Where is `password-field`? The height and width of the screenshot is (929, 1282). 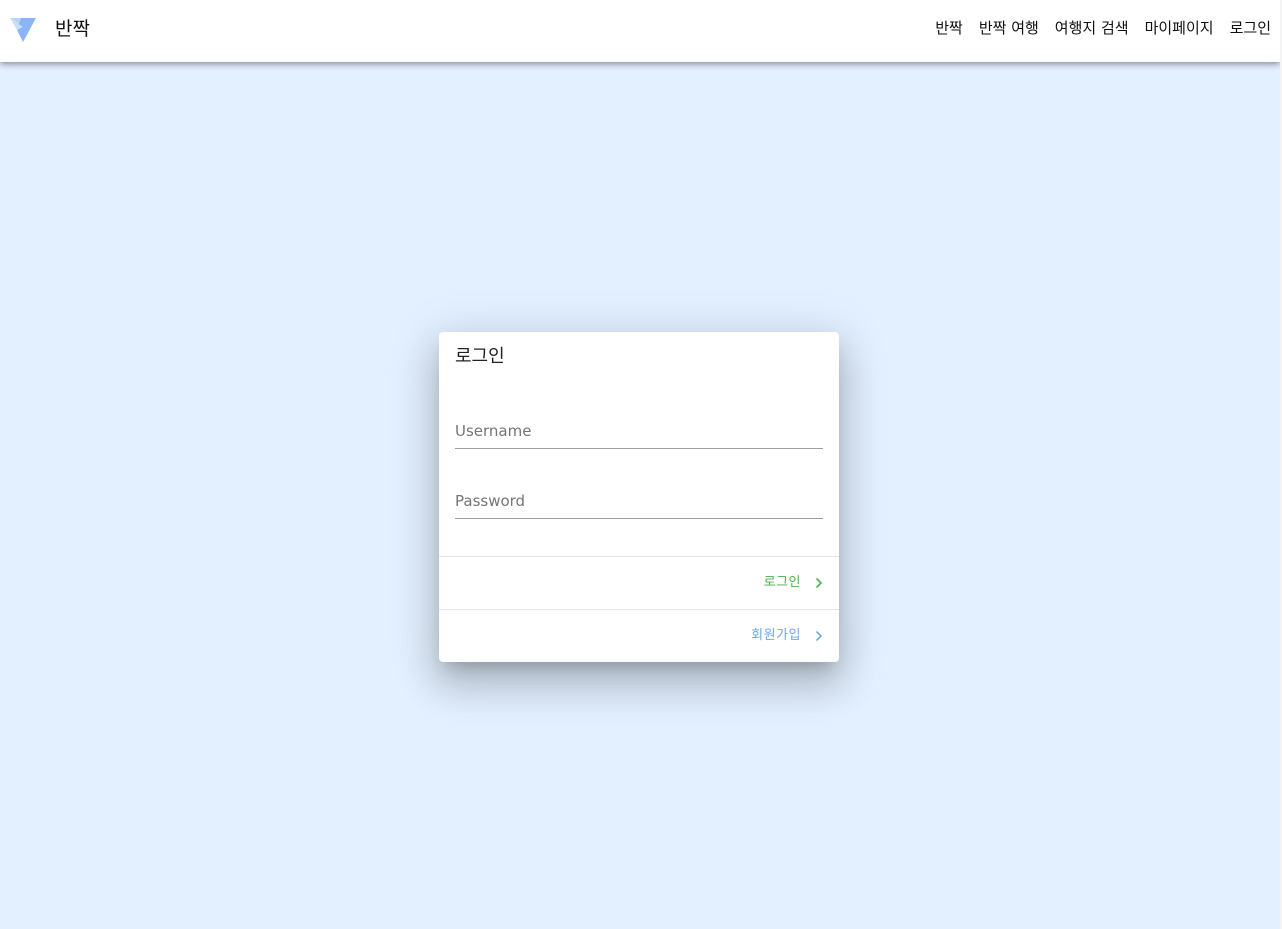
password-field is located at coordinates (639, 500).